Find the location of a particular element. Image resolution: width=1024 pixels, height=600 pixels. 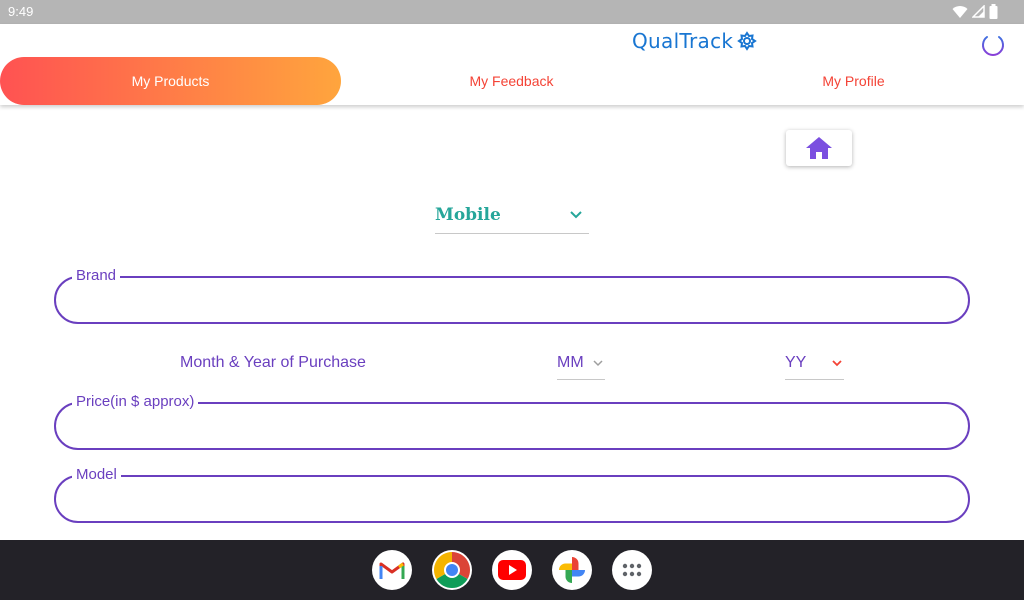

category-value: Mobile is located at coordinates (468, 215).